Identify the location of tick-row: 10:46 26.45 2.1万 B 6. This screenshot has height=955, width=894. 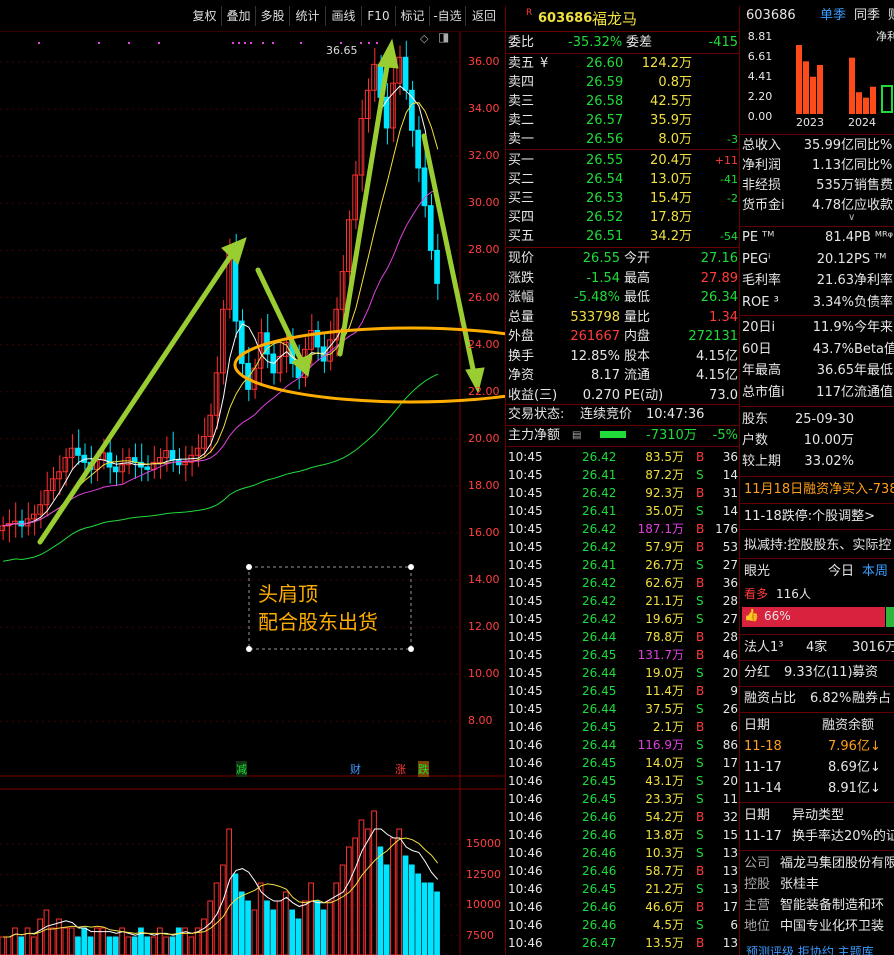
(623, 727).